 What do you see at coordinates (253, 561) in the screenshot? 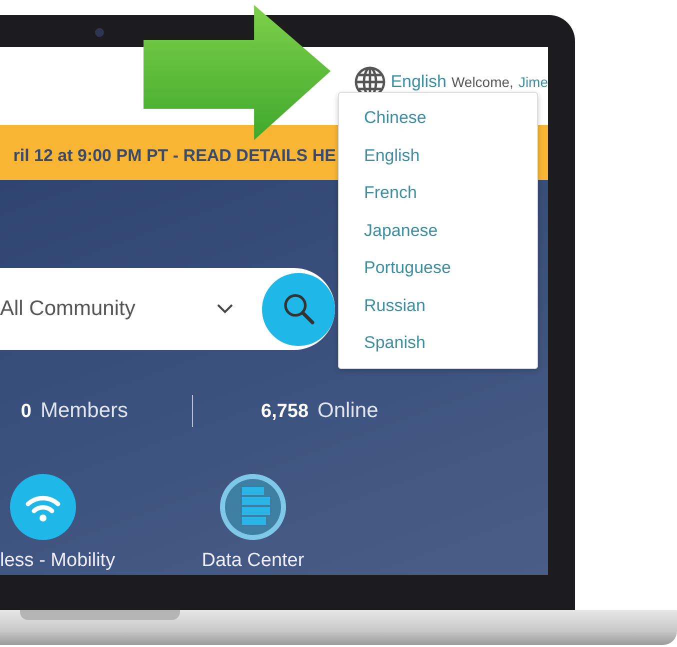
I see `category-label: Data Center` at bounding box center [253, 561].